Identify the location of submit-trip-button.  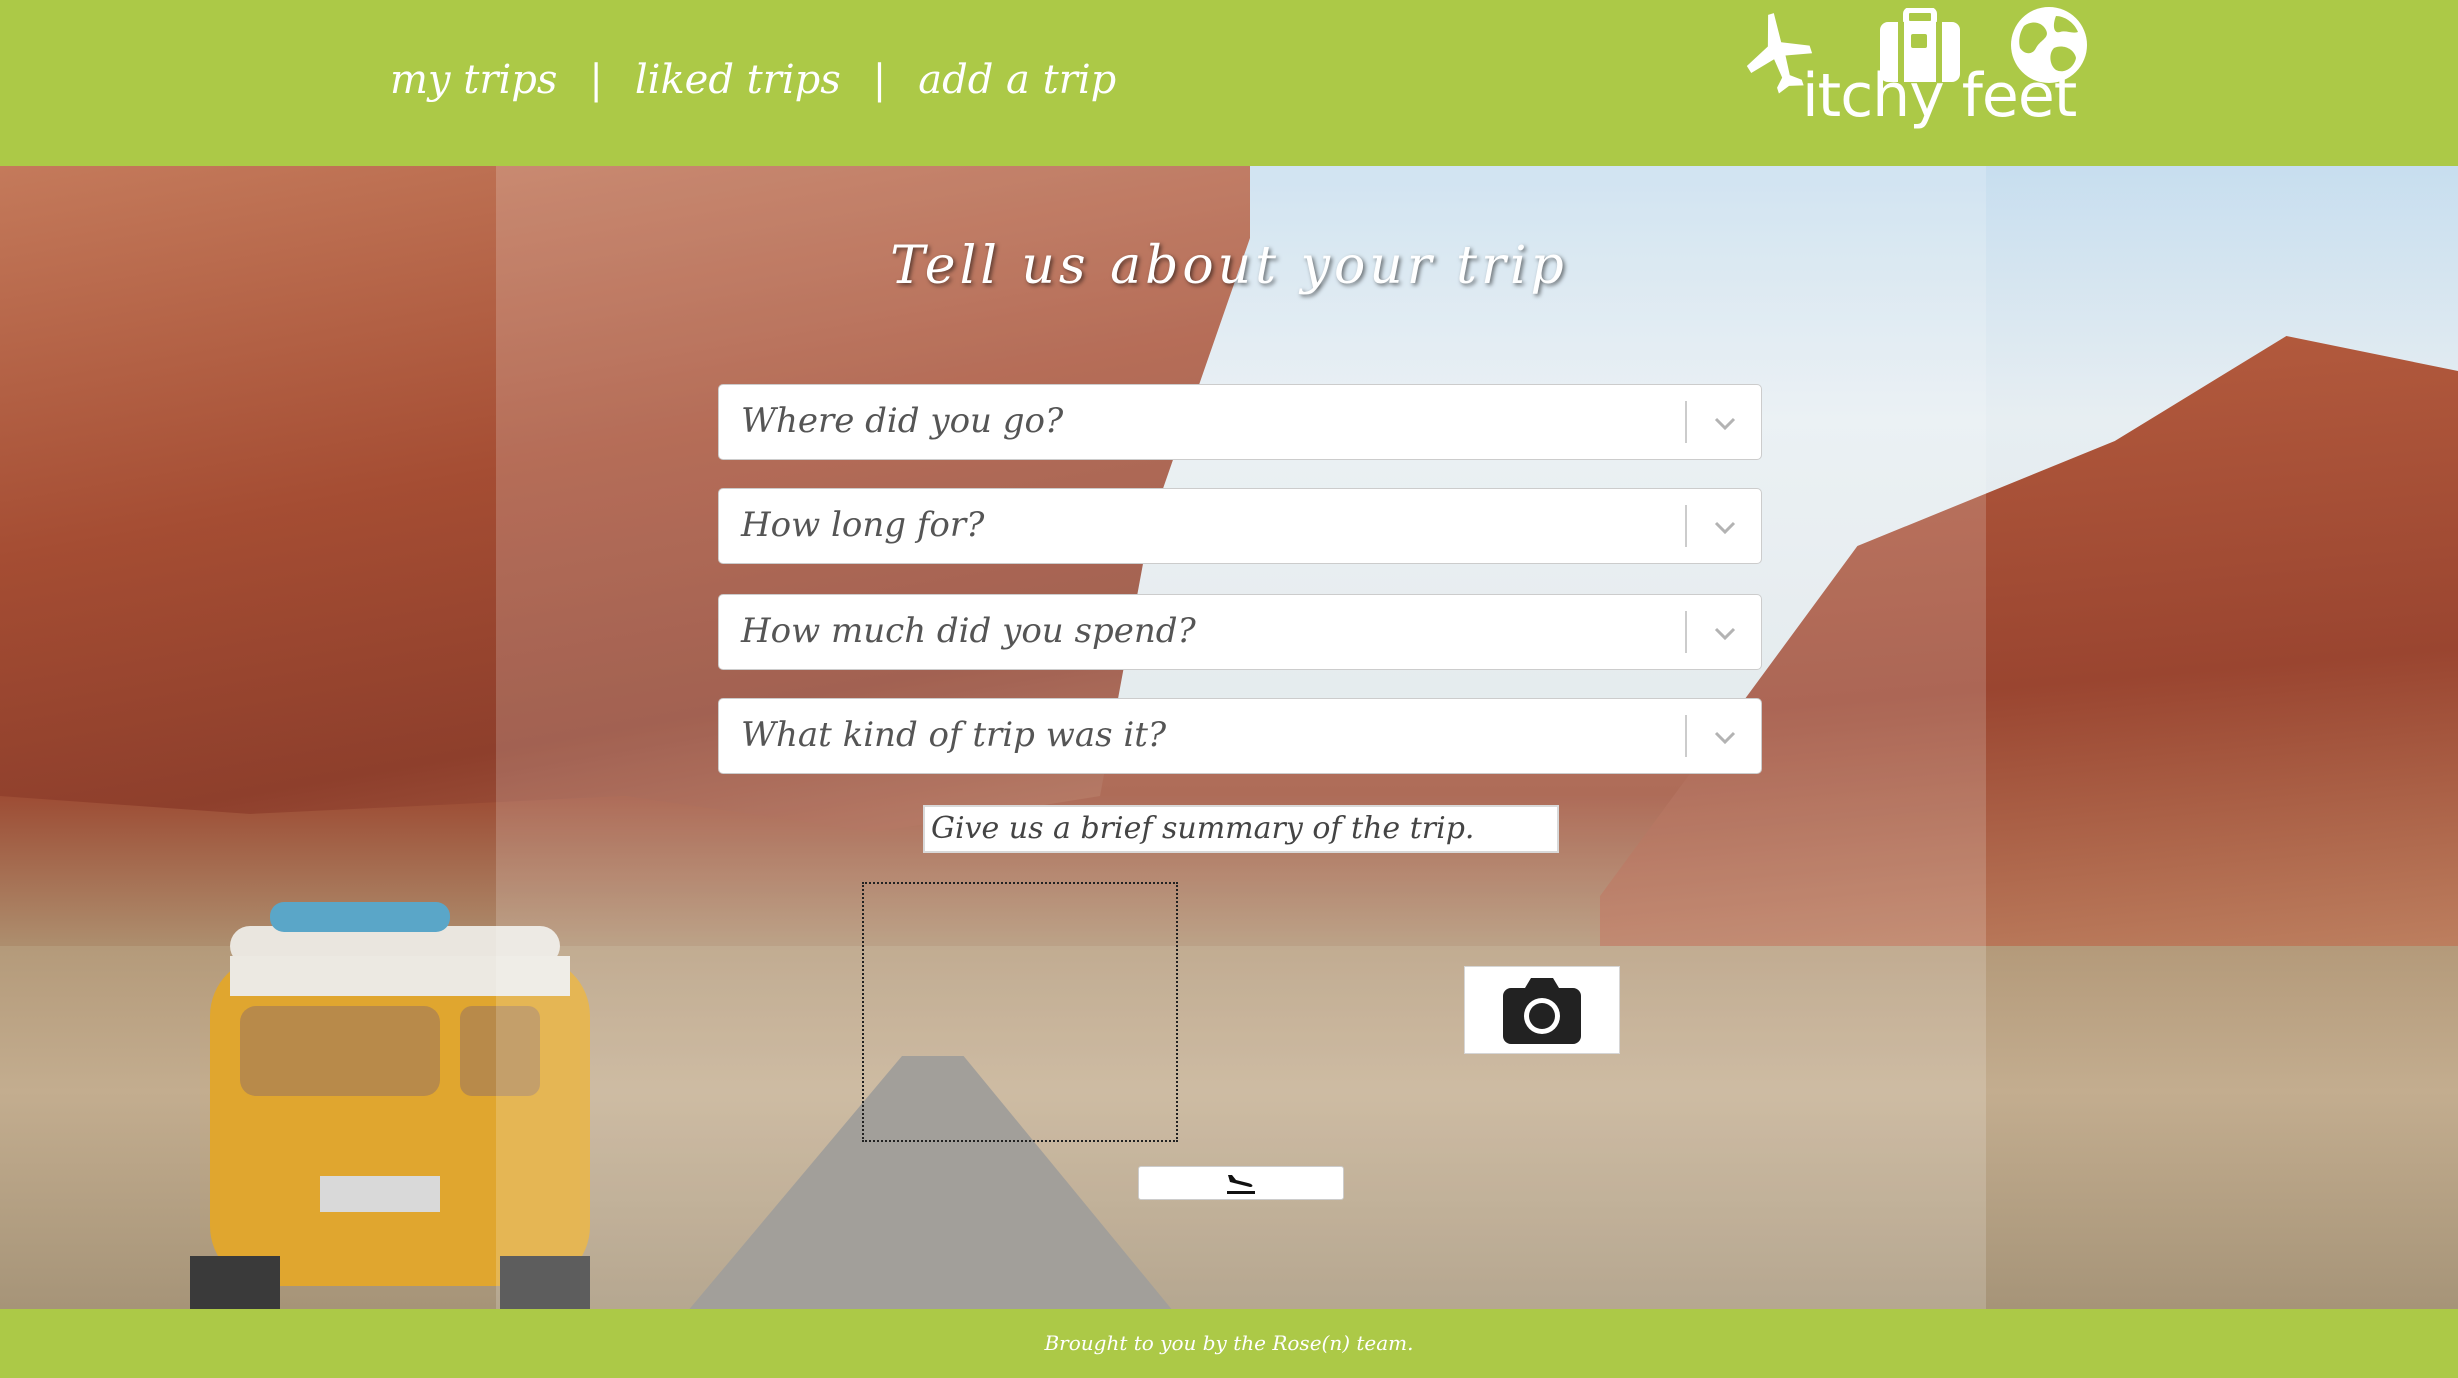
(1241, 1183).